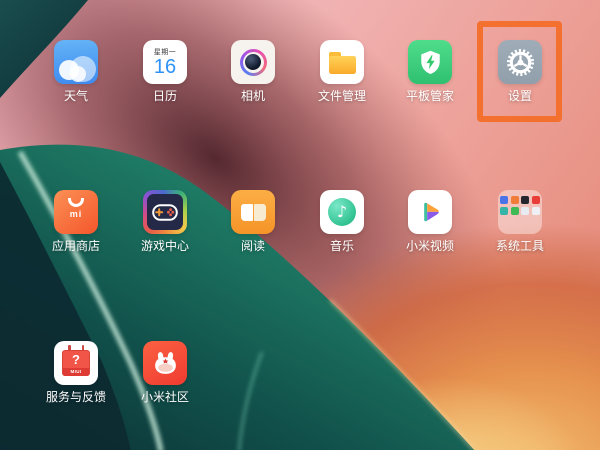  Describe the element at coordinates (519, 246) in the screenshot. I see `app-label: 系统工具` at that location.